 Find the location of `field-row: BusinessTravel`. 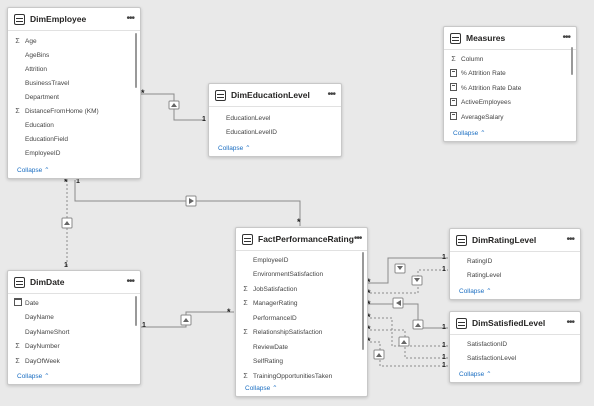

field-row: BusinessTravel is located at coordinates (70, 83).